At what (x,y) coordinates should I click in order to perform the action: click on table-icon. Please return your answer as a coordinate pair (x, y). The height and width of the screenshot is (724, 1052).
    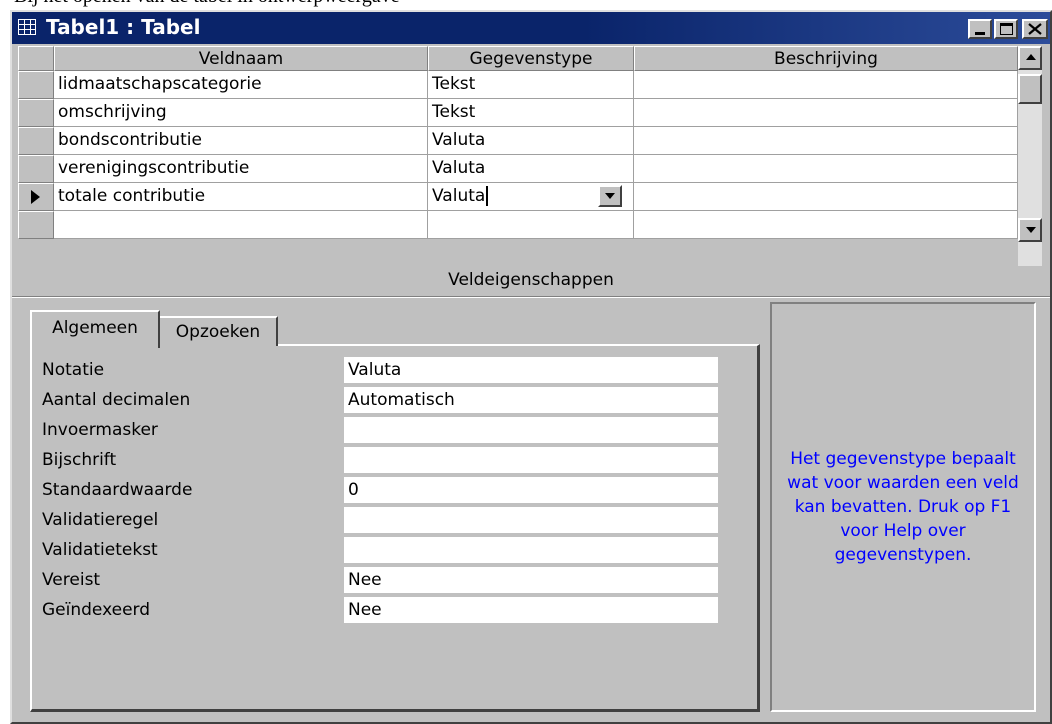
    Looking at the image, I should click on (27, 27).